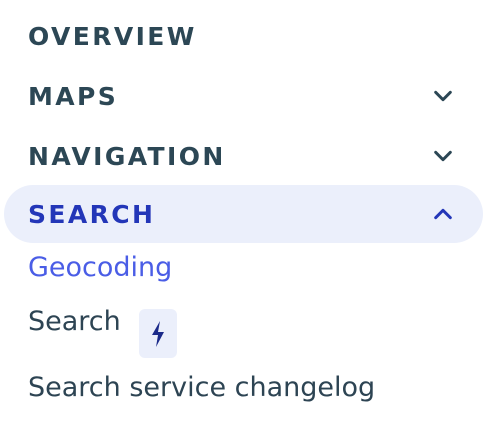  Describe the element at coordinates (92, 214) in the screenshot. I see `section-label: SEARCH` at that location.